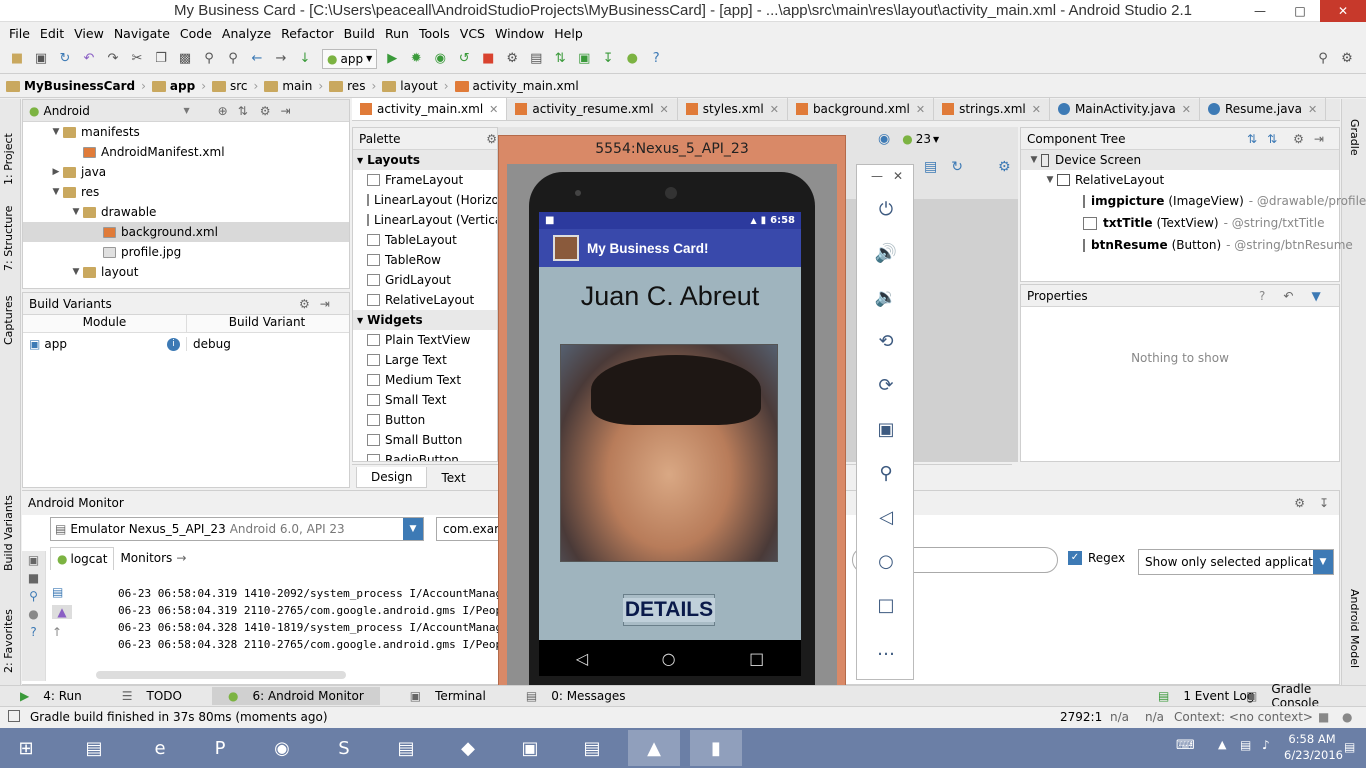  Describe the element at coordinates (886, 297) in the screenshot. I see `volume-down-icon: 🔉` at that location.